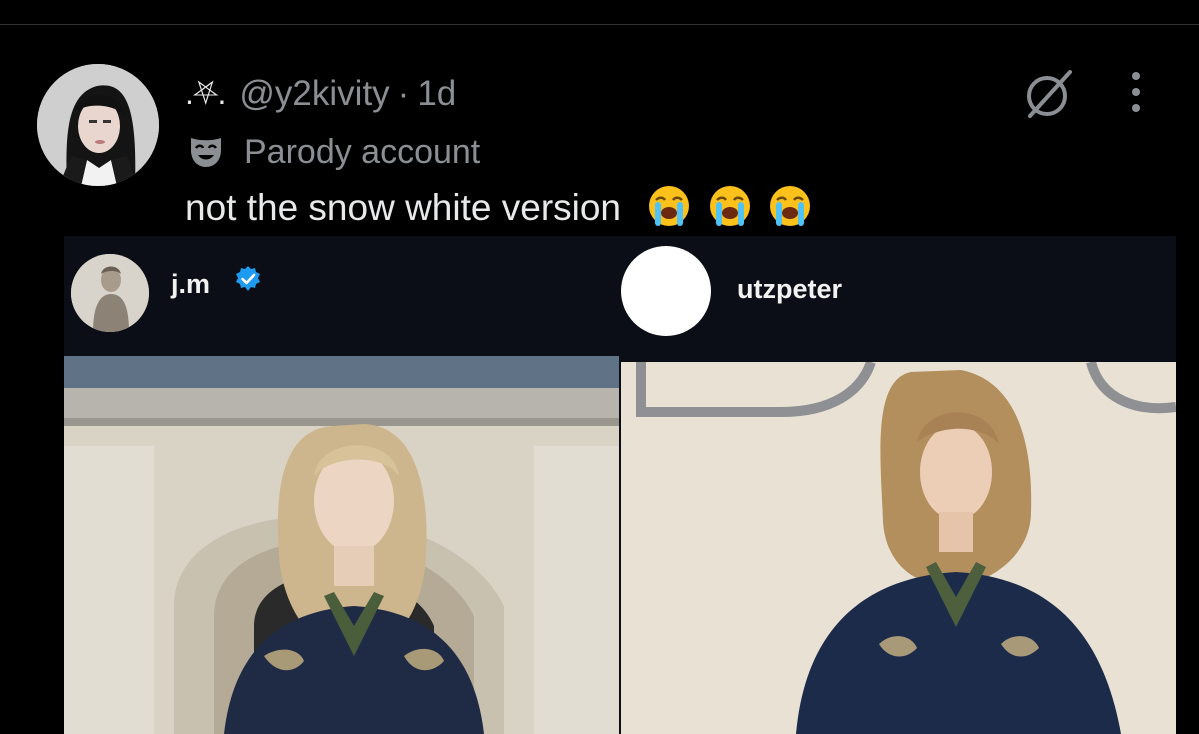 The width and height of the screenshot is (1199, 734). I want to click on grok-icon, so click(1048, 94).